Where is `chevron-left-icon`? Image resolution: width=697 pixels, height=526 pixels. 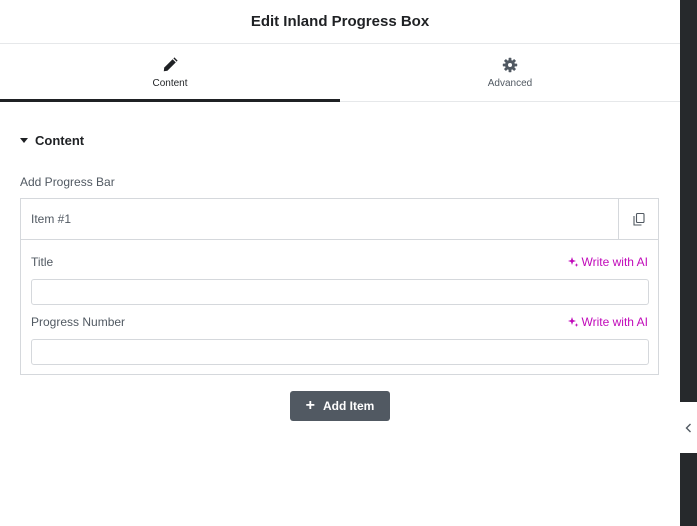 chevron-left-icon is located at coordinates (688, 427).